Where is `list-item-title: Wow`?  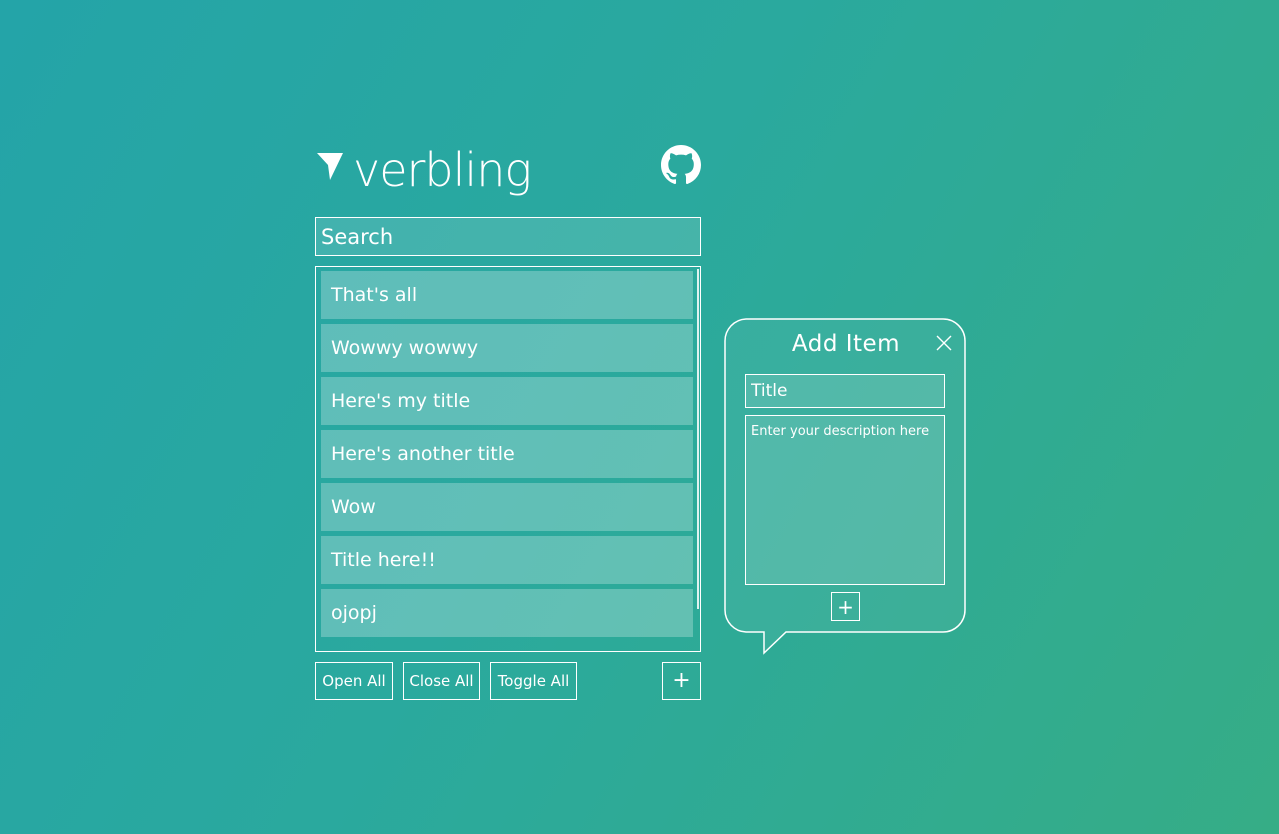 list-item-title: Wow is located at coordinates (353, 507).